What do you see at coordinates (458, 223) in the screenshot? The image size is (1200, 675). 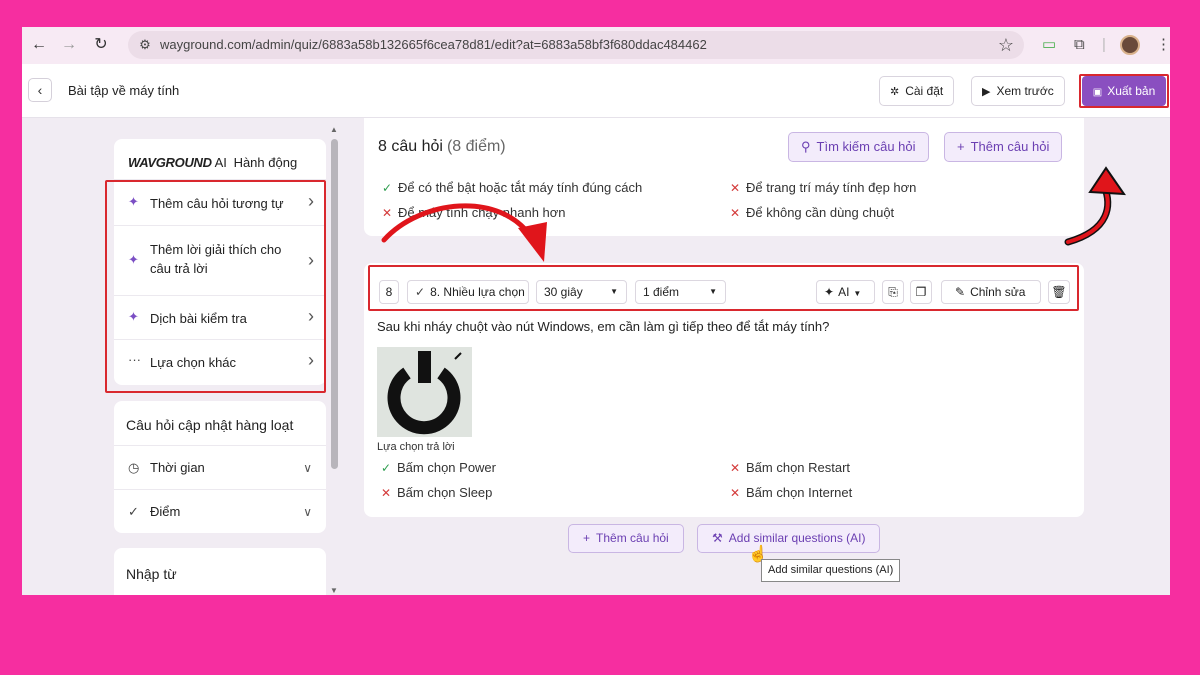 I see `curved-arrow-to-toolbar` at bounding box center [458, 223].